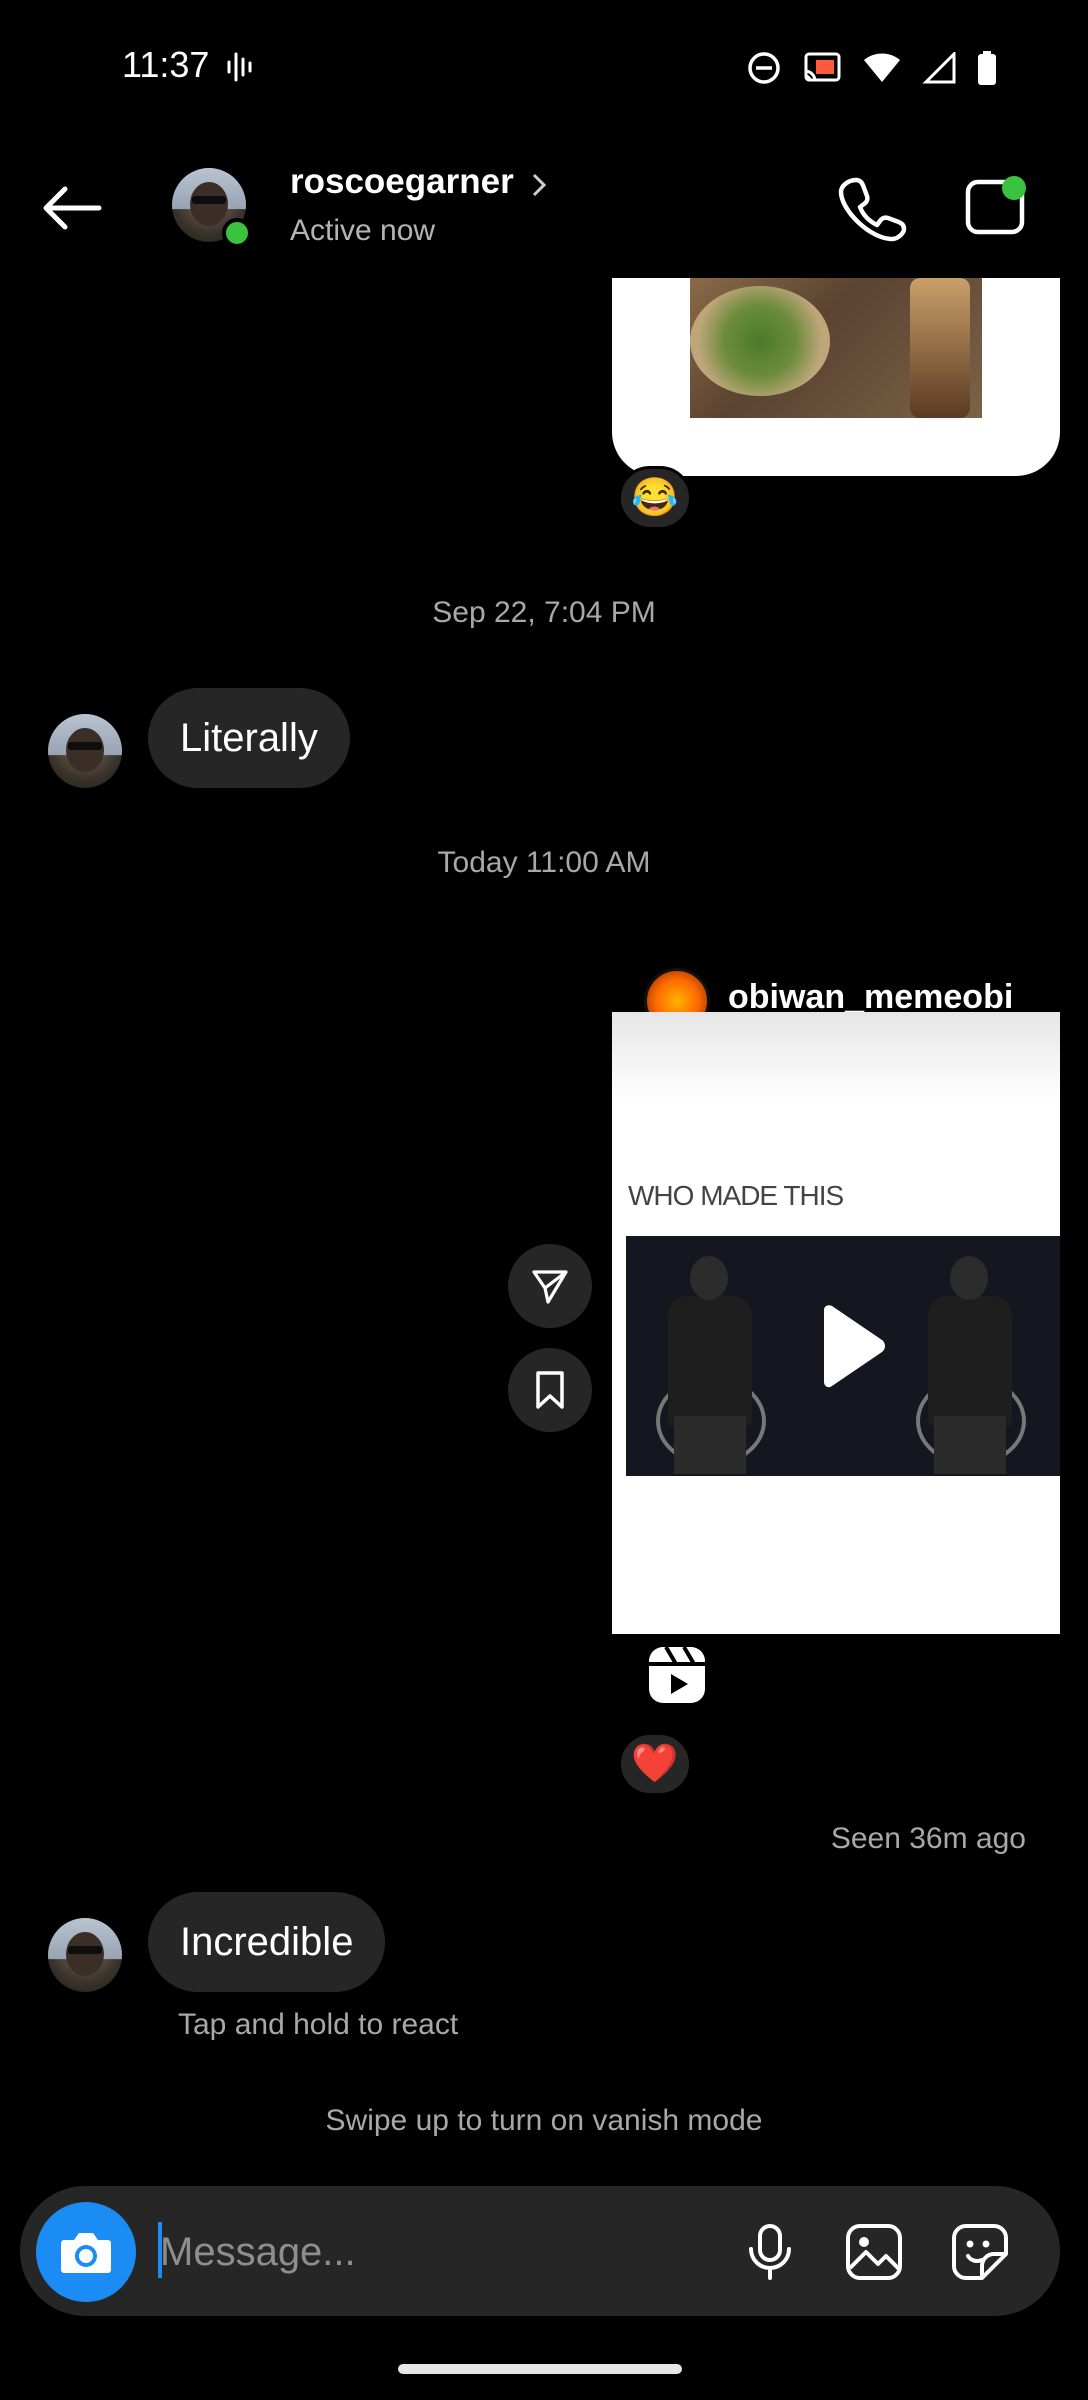  What do you see at coordinates (544, 862) in the screenshot?
I see `timestamp: Today 11:00 AM` at bounding box center [544, 862].